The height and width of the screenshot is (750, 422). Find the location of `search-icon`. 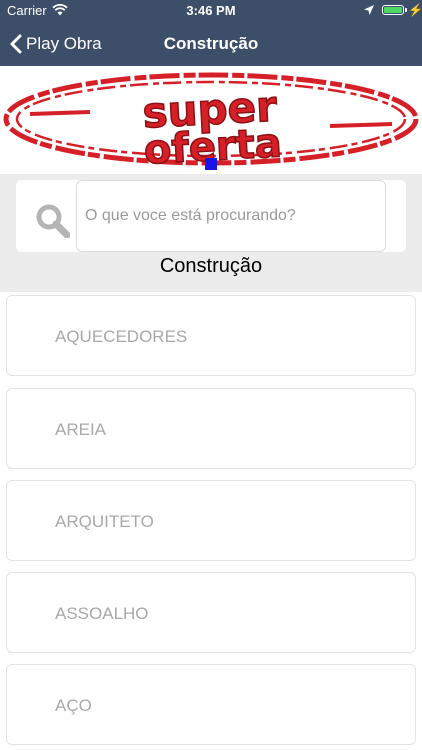

search-icon is located at coordinates (53, 221).